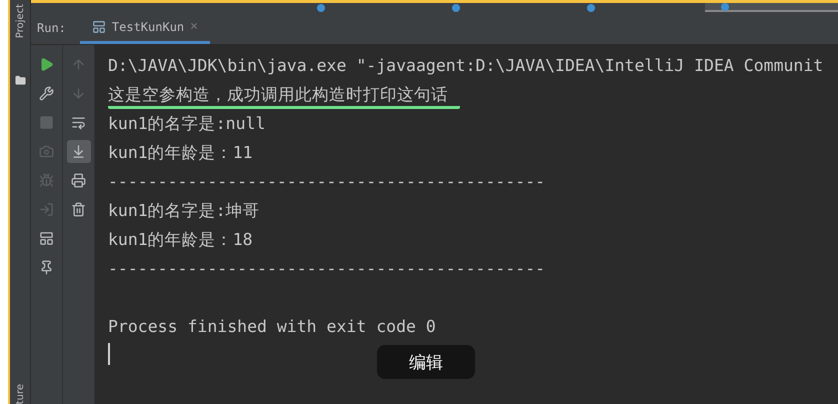 The height and width of the screenshot is (404, 838). What do you see at coordinates (46, 267) in the screenshot?
I see `pin-icon` at bounding box center [46, 267].